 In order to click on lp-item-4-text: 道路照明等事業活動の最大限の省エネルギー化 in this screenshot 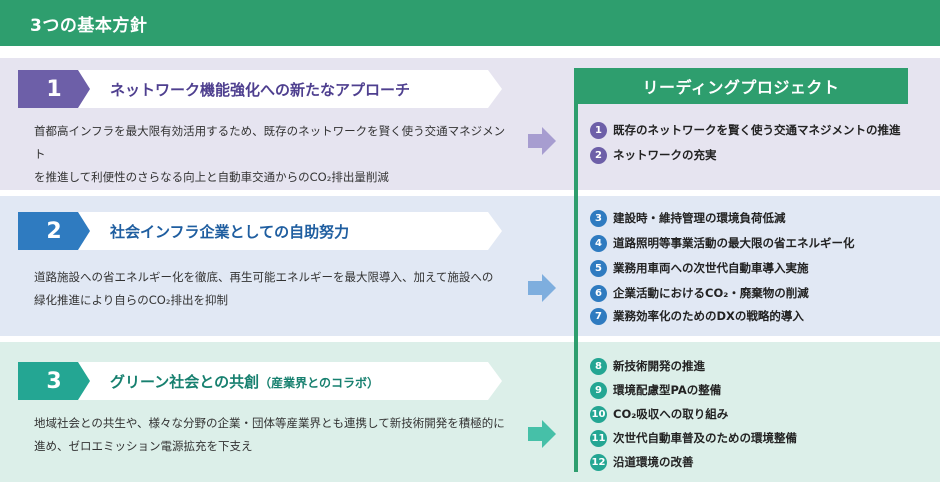, I will do `click(734, 243)`.